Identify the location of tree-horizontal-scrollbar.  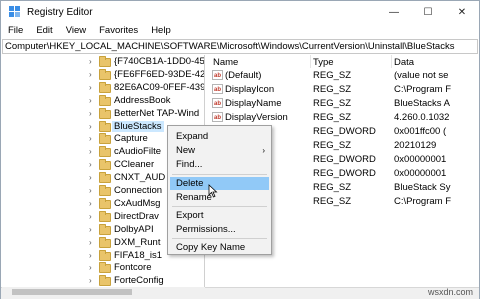
(103, 292).